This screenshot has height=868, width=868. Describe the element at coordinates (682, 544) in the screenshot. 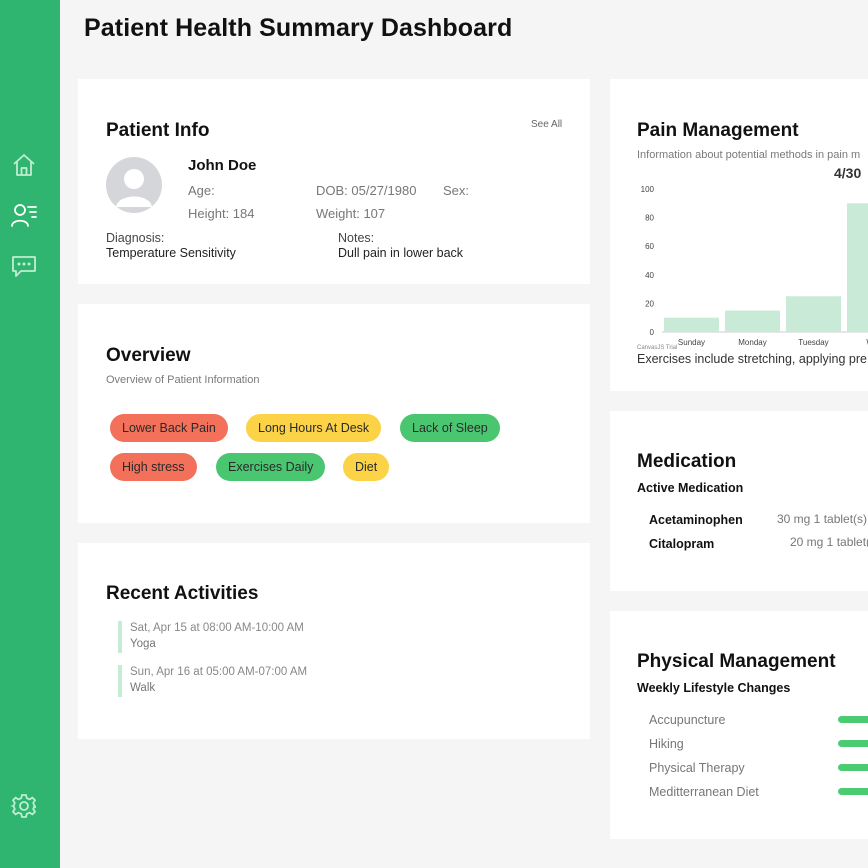

I see `medication-name: Citalopram` at that location.